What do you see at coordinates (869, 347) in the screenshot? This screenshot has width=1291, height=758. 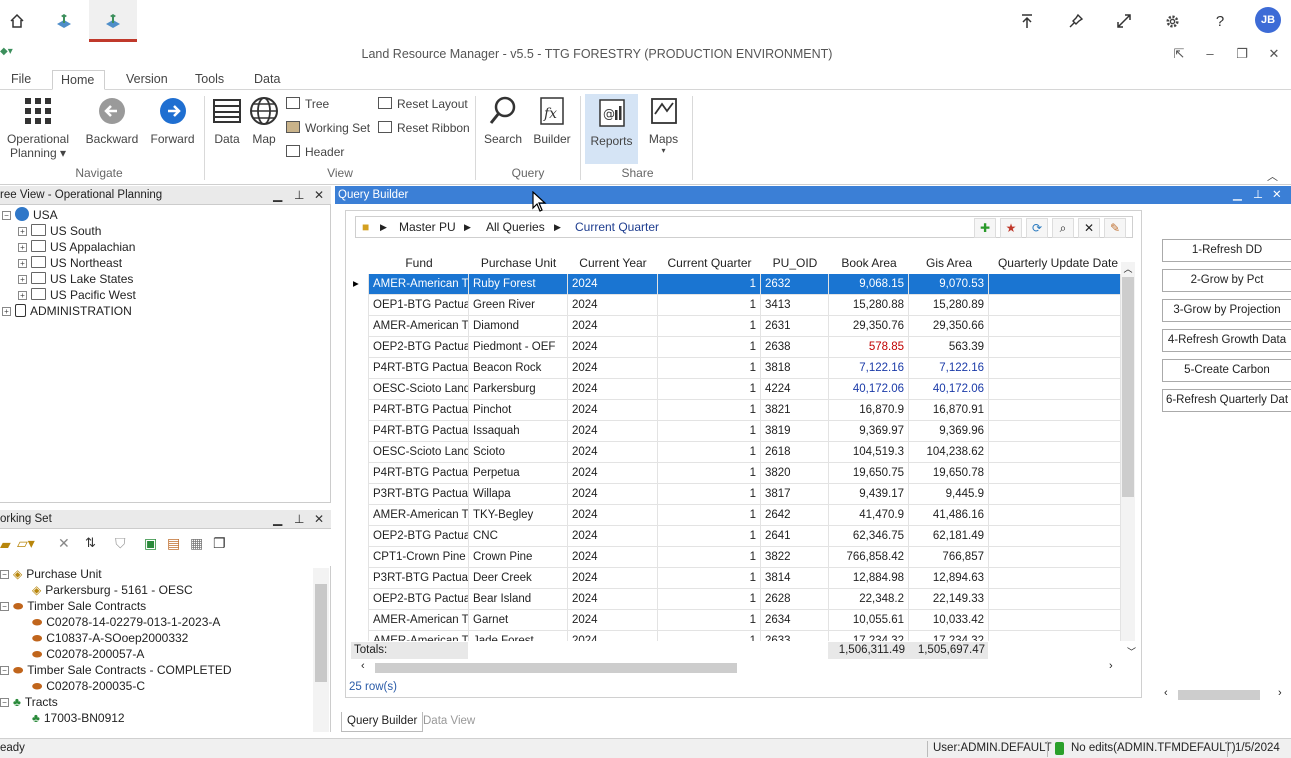 I see `cell-book-area: 578.85` at bounding box center [869, 347].